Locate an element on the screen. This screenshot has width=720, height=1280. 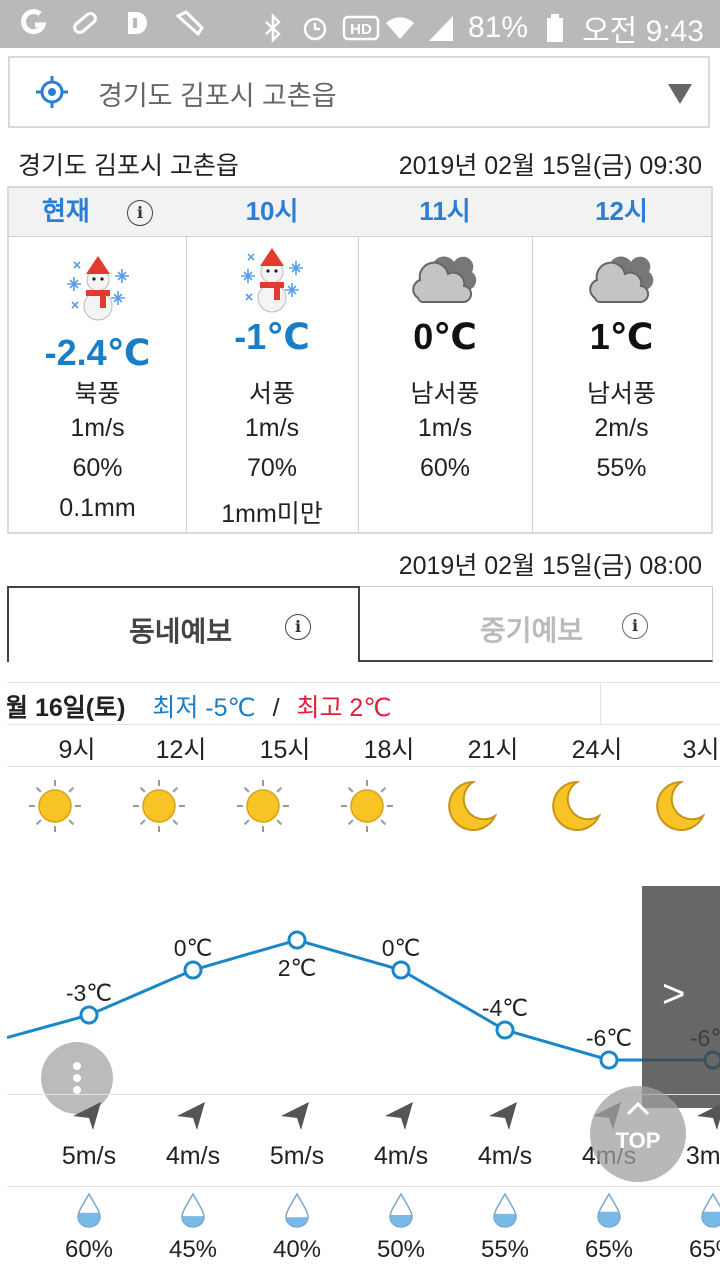
current-timestamp: 2019년 02월 15일(금) 09:30 is located at coordinates (550, 166).